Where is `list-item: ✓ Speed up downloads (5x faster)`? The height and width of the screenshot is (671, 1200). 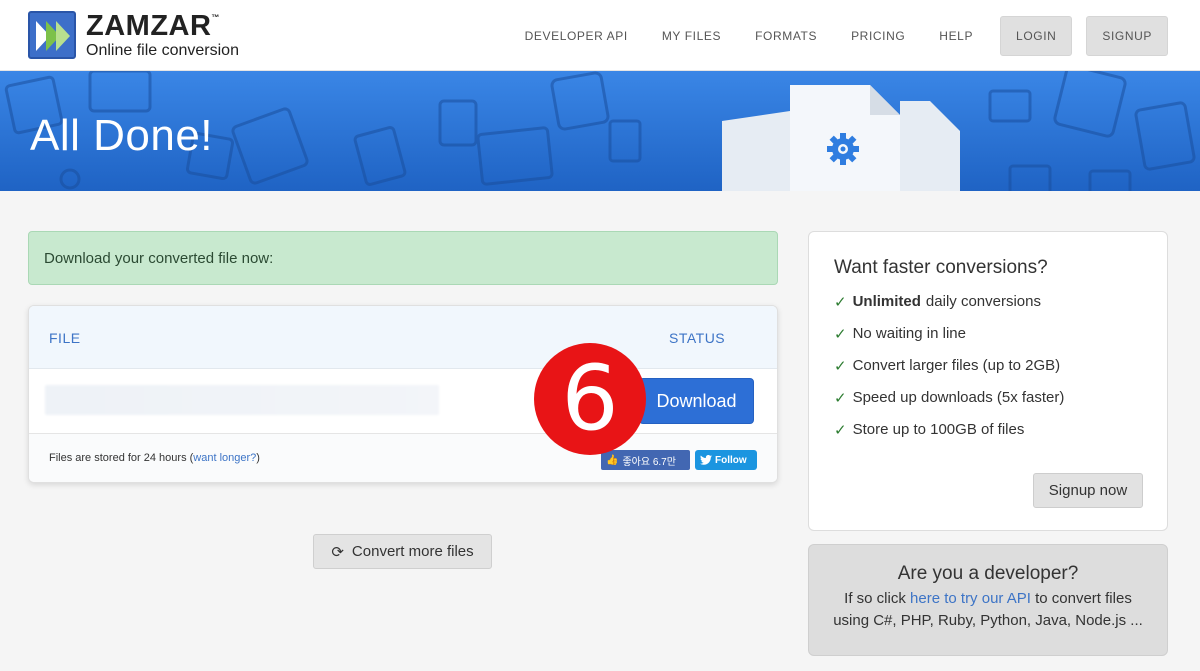
list-item: ✓ Speed up downloads (5x faster) is located at coordinates (988, 405).